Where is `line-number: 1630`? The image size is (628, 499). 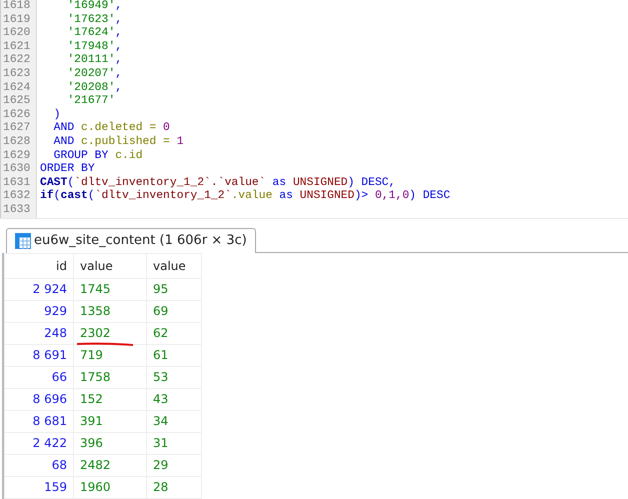 line-number: 1630 is located at coordinates (19, 170).